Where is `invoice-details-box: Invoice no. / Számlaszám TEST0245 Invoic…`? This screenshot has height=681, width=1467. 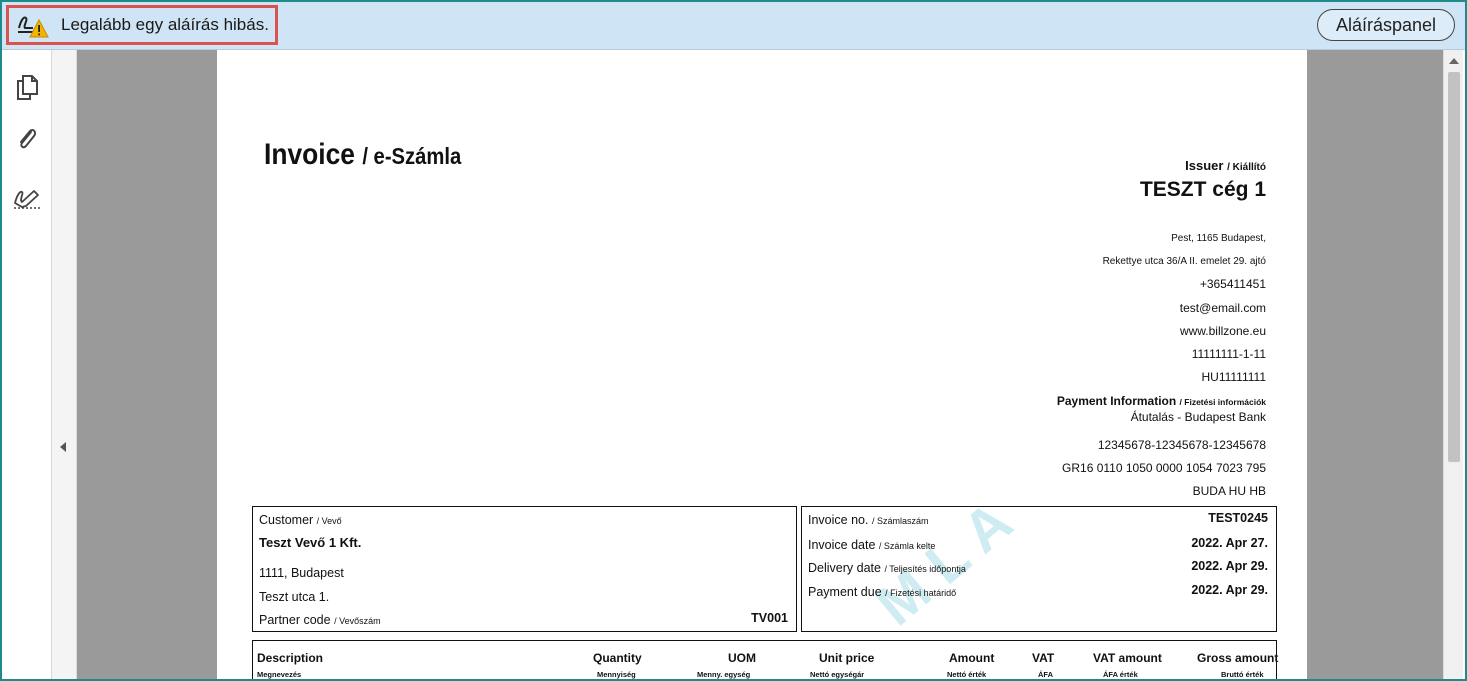 invoice-details-box: Invoice no. / Számlaszám TEST0245 Invoic… is located at coordinates (1039, 569).